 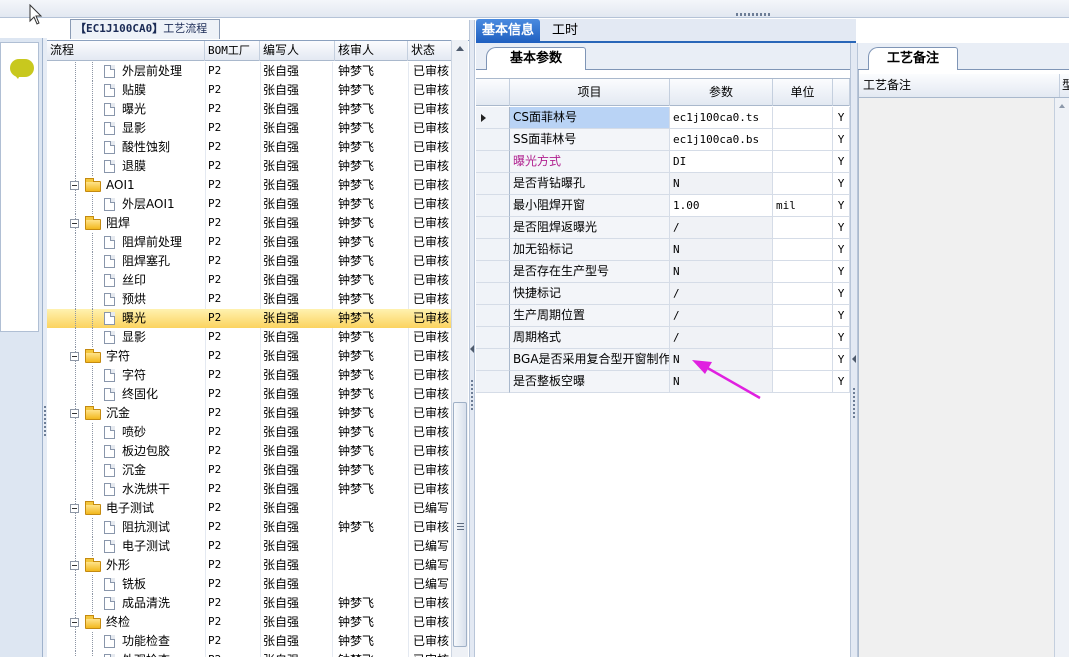 What do you see at coordinates (249, 166) in the screenshot?
I see `tree-row: 退膜 P2 张自强 钟梦飞 已审核` at bounding box center [249, 166].